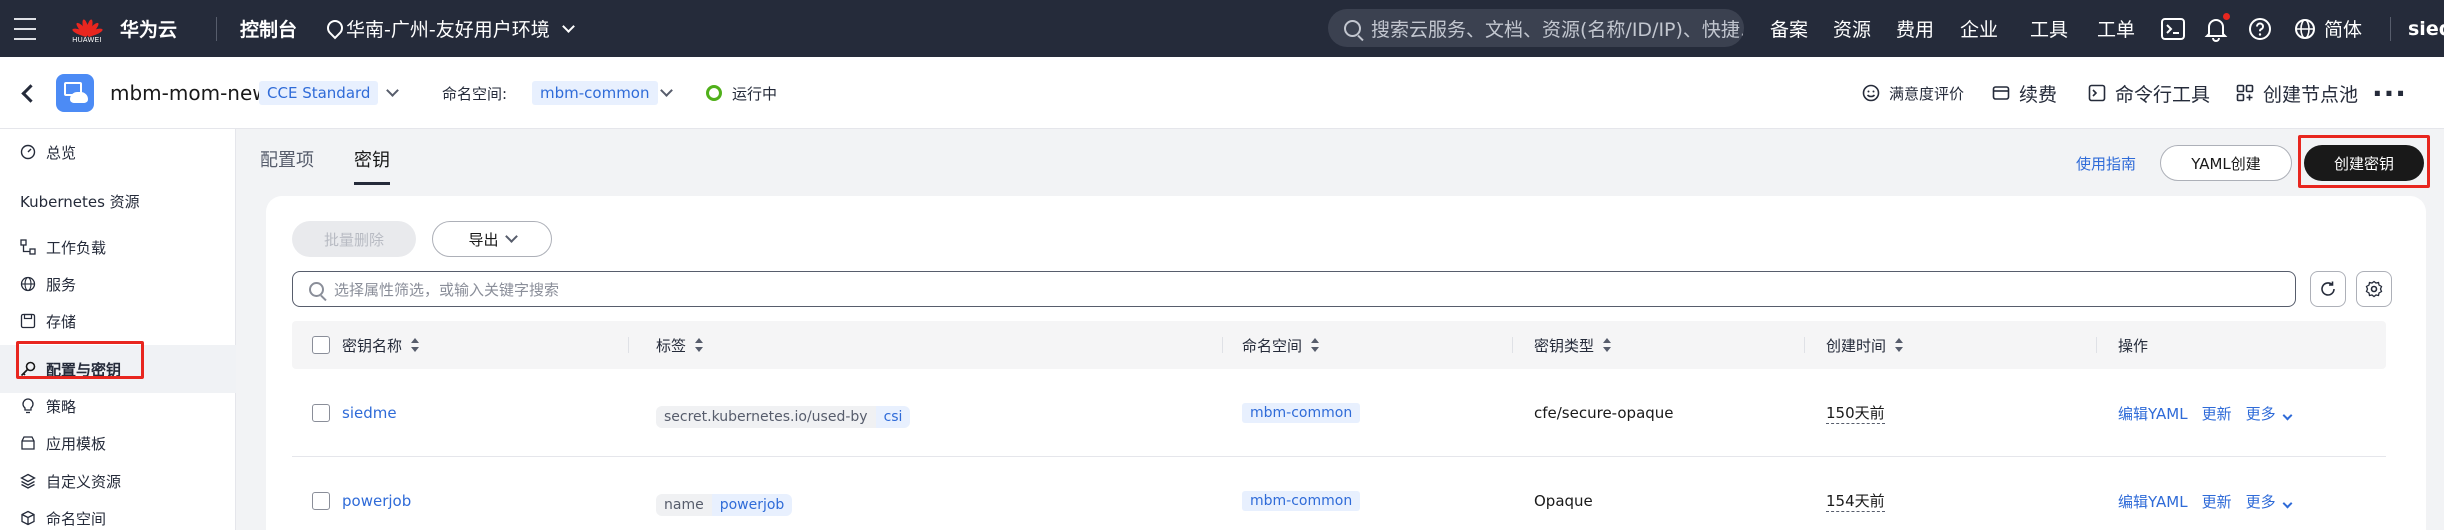  I want to click on cluster-version-tag: CCE Standard, so click(319, 93).